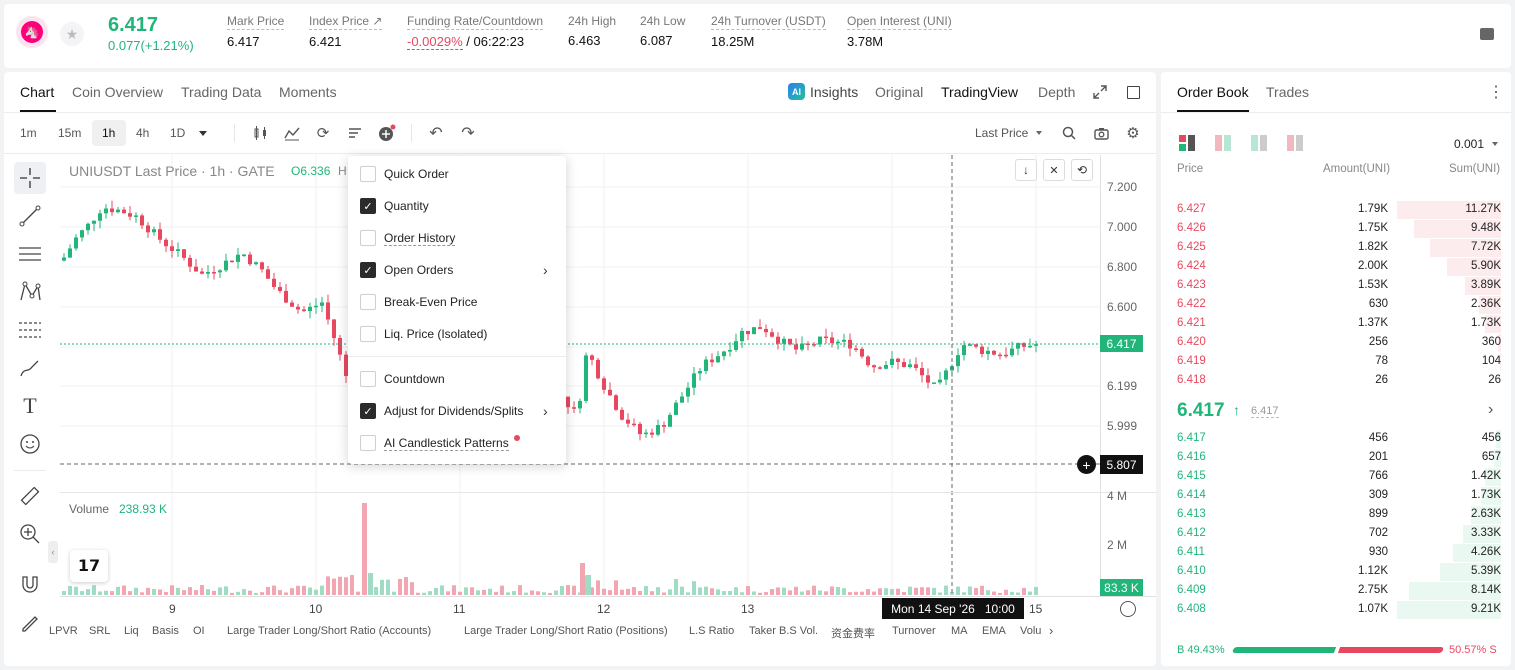 The width and height of the screenshot is (1515, 670). I want to click on ask-row: 6.425 1.82K 7.72K, so click(1339, 248).